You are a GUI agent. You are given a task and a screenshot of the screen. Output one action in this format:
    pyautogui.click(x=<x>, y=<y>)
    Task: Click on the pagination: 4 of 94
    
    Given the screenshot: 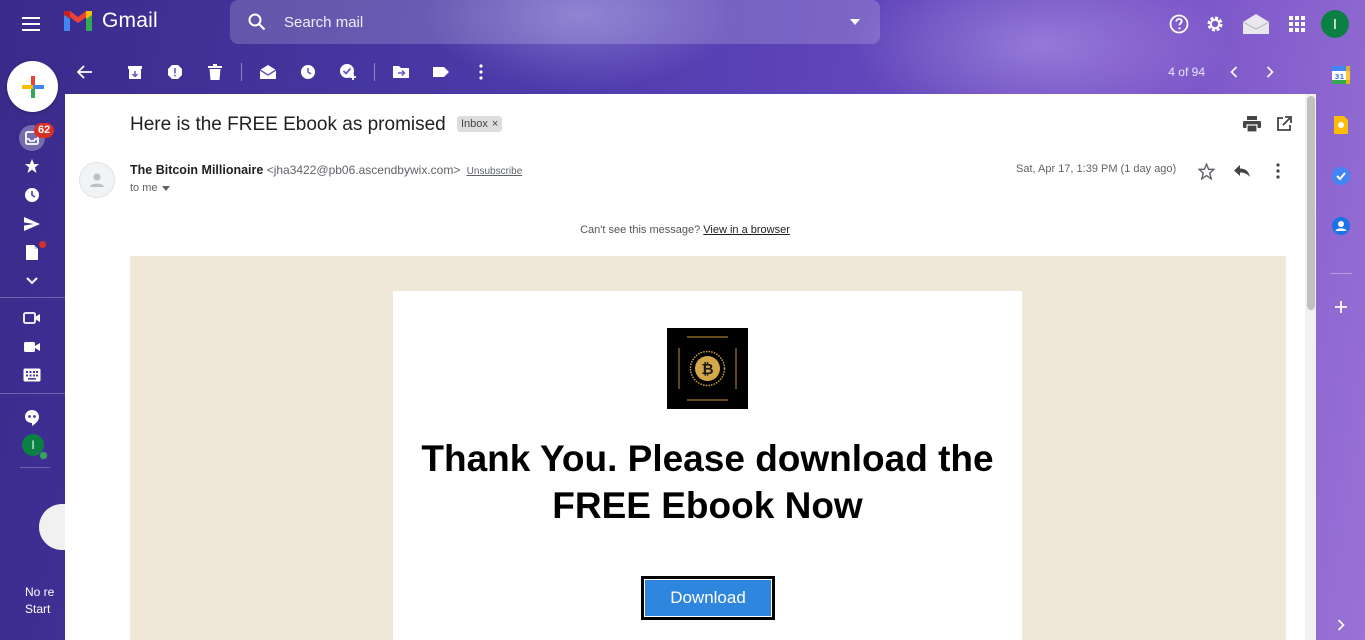 What is the action you would take?
    pyautogui.click(x=1226, y=72)
    